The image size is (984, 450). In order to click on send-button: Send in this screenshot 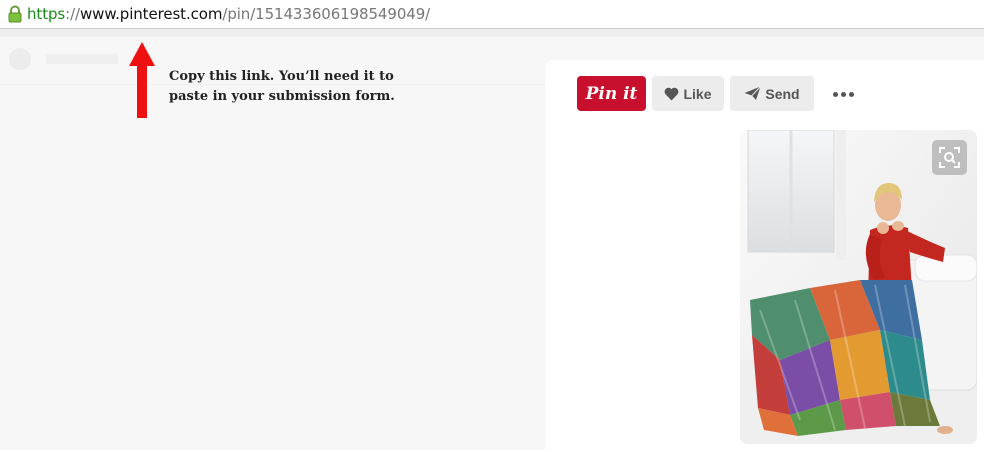, I will do `click(772, 93)`.